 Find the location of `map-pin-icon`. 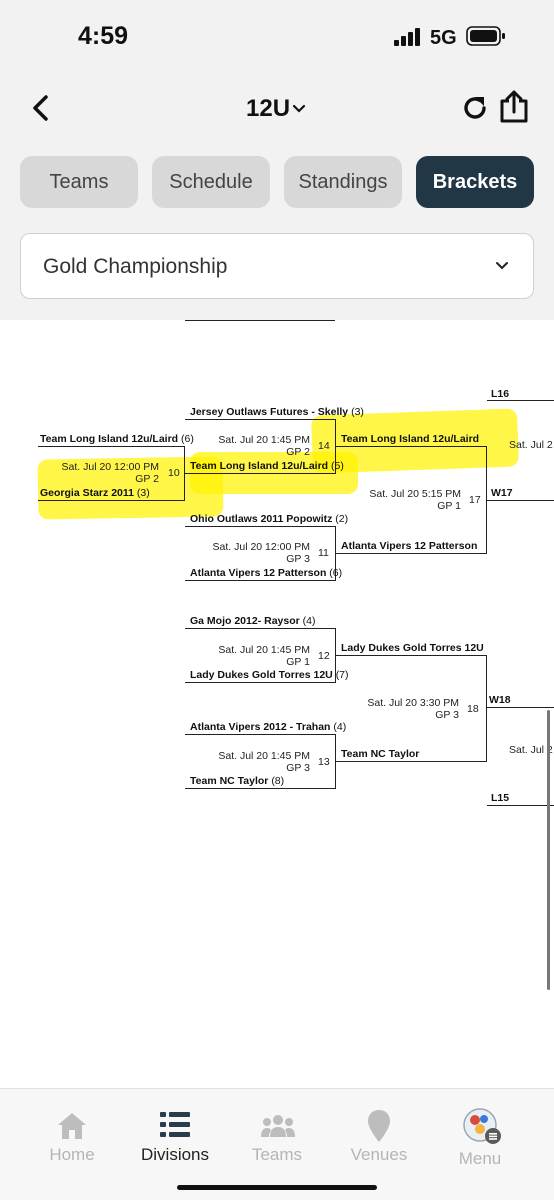

map-pin-icon is located at coordinates (379, 1126).